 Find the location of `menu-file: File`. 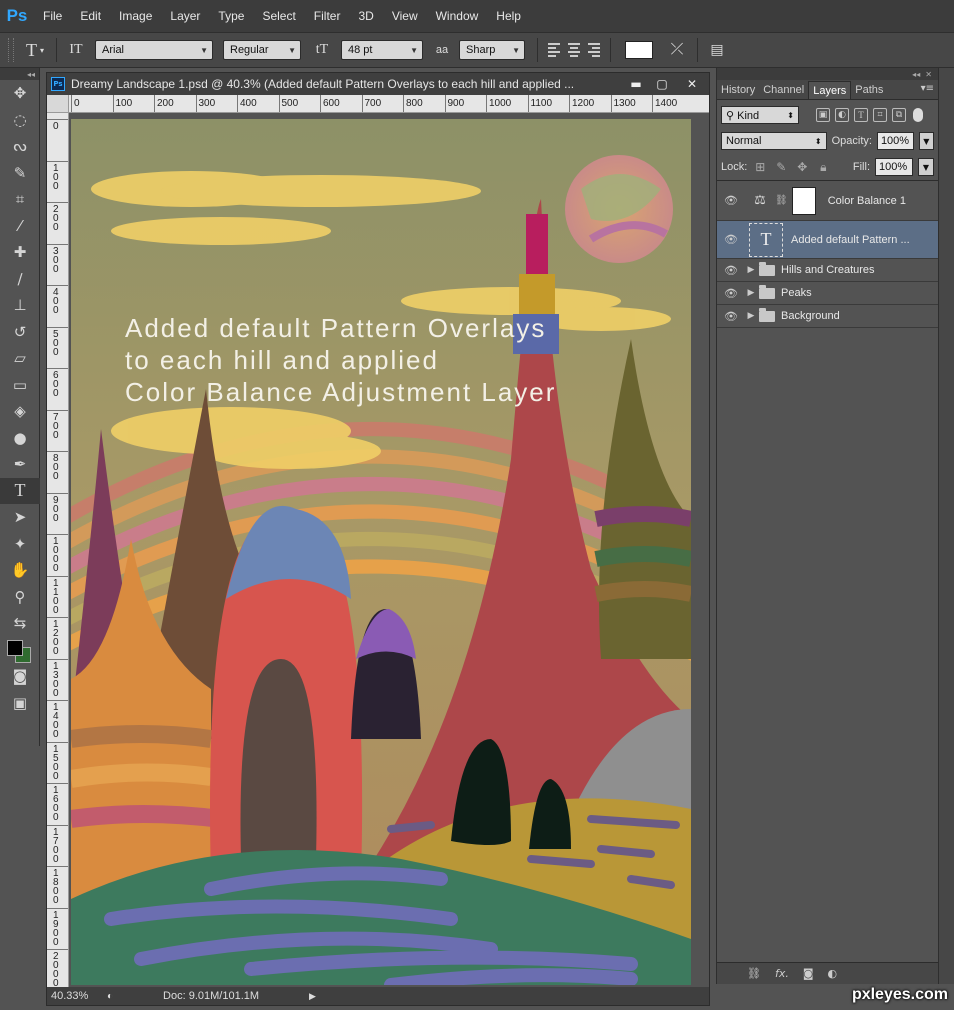

menu-file: File is located at coordinates (52, 16).